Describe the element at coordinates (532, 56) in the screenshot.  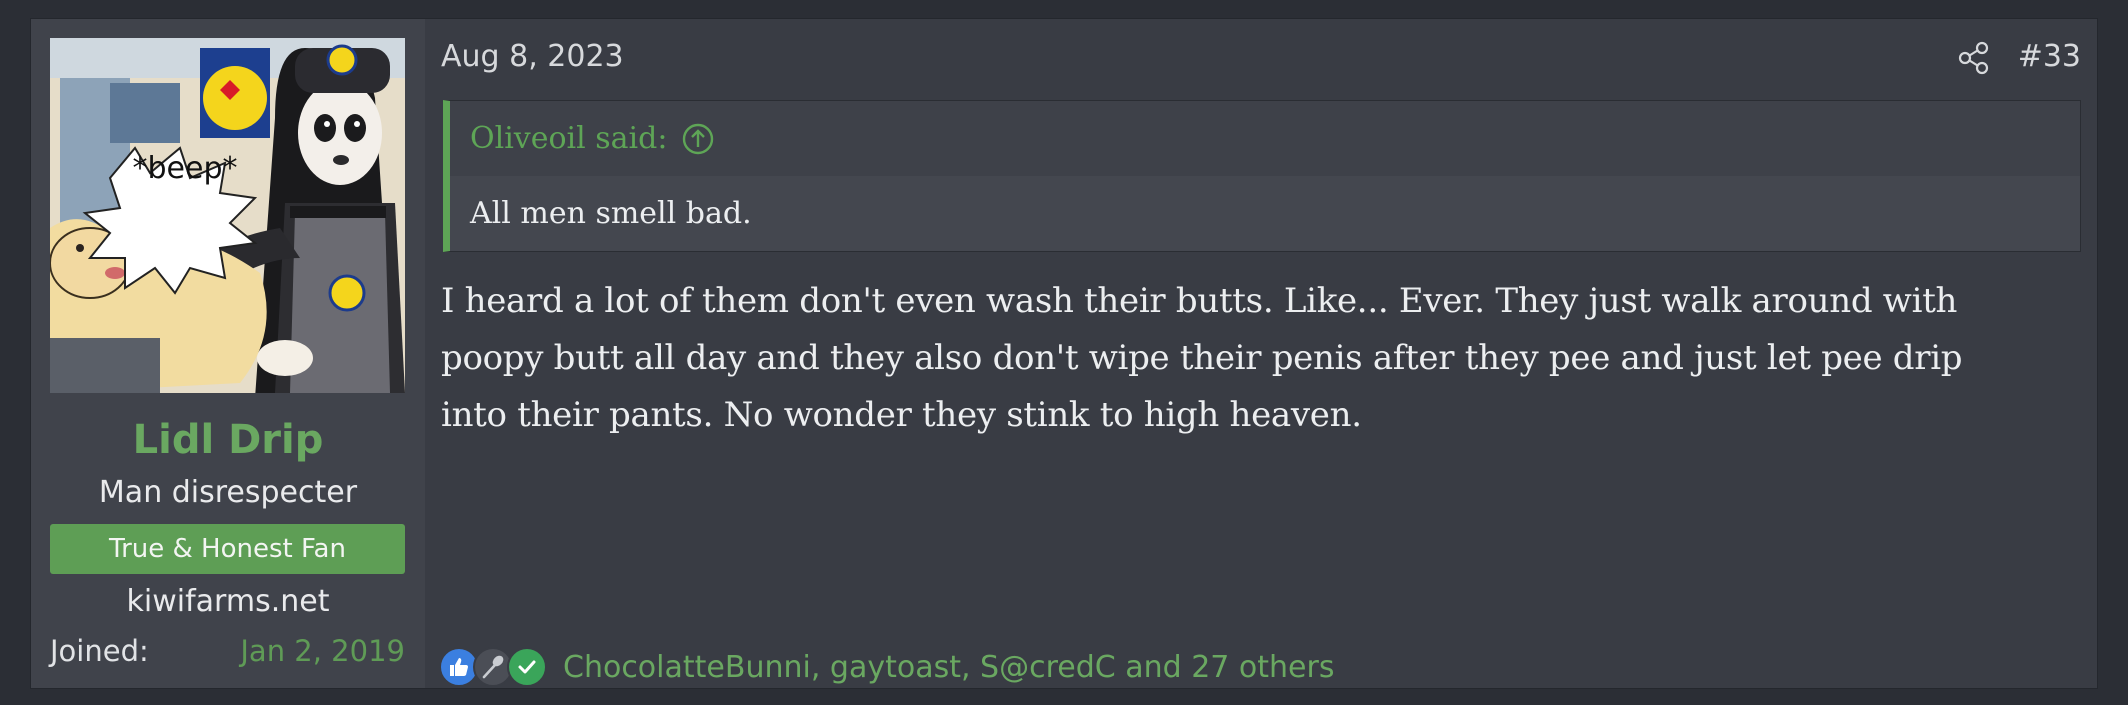
I see `post-date: Aug 8, 2023` at that location.